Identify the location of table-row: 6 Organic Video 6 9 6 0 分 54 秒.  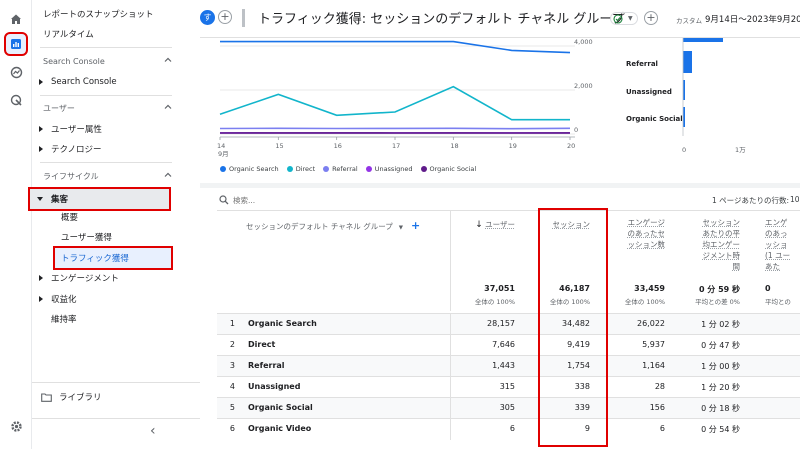
(508, 429).